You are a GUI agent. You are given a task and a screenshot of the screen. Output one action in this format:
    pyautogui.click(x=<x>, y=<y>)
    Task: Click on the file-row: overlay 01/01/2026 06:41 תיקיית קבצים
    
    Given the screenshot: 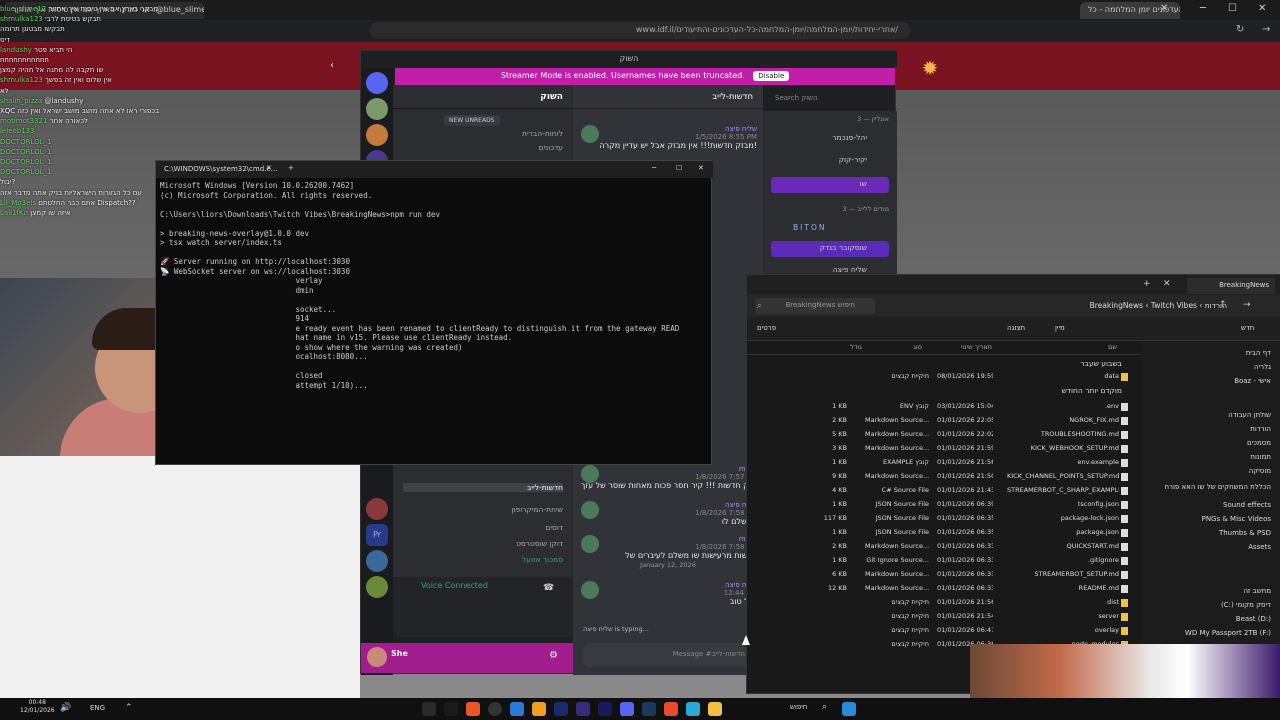 What is the action you would take?
    pyautogui.click(x=944, y=631)
    